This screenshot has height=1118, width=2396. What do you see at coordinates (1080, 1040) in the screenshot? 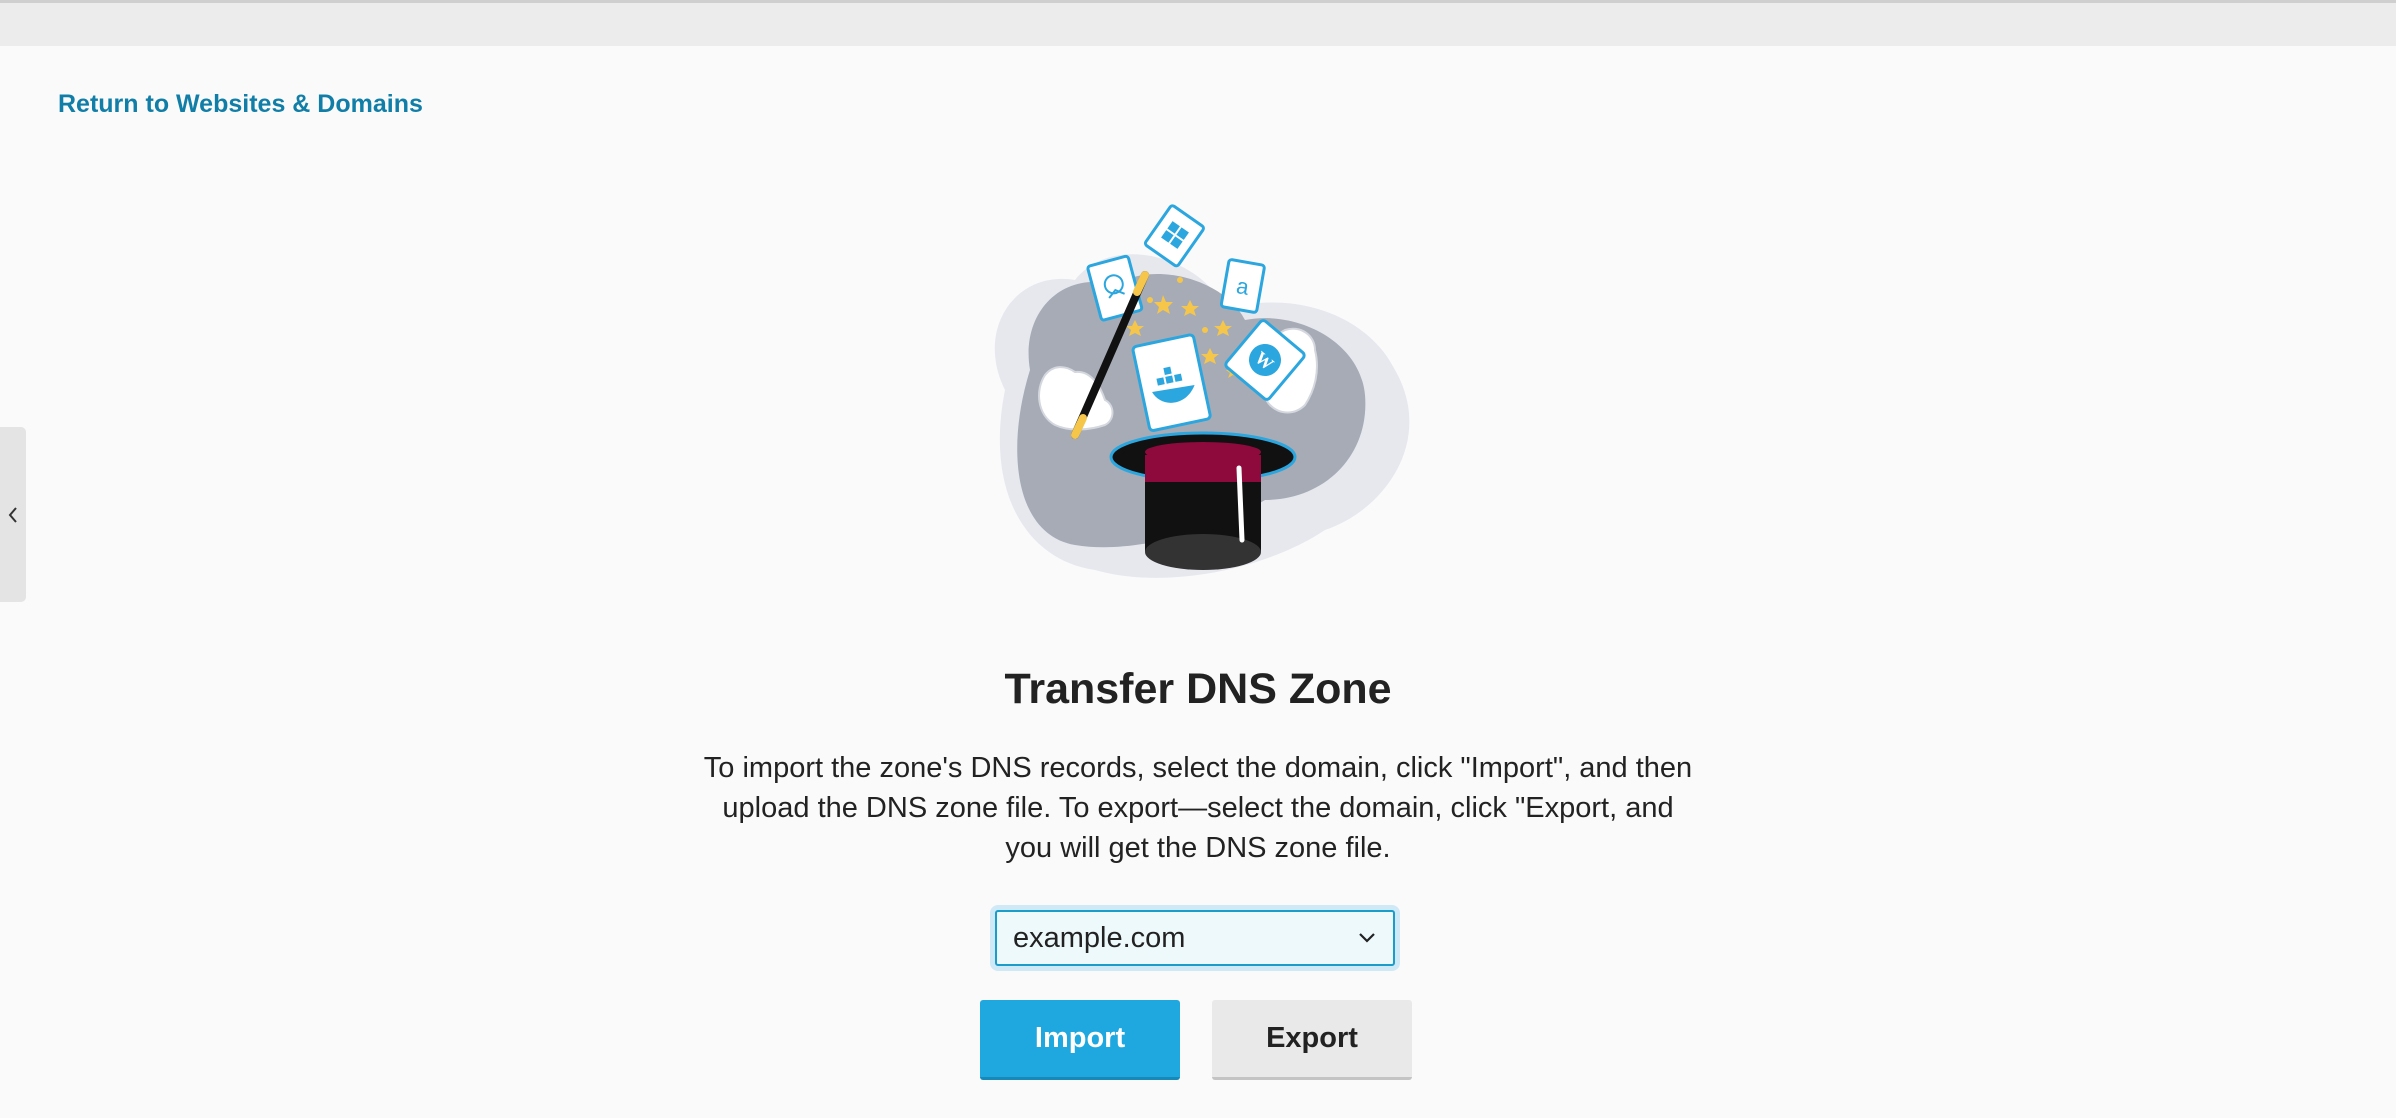
I see `import-button: Import` at bounding box center [1080, 1040].